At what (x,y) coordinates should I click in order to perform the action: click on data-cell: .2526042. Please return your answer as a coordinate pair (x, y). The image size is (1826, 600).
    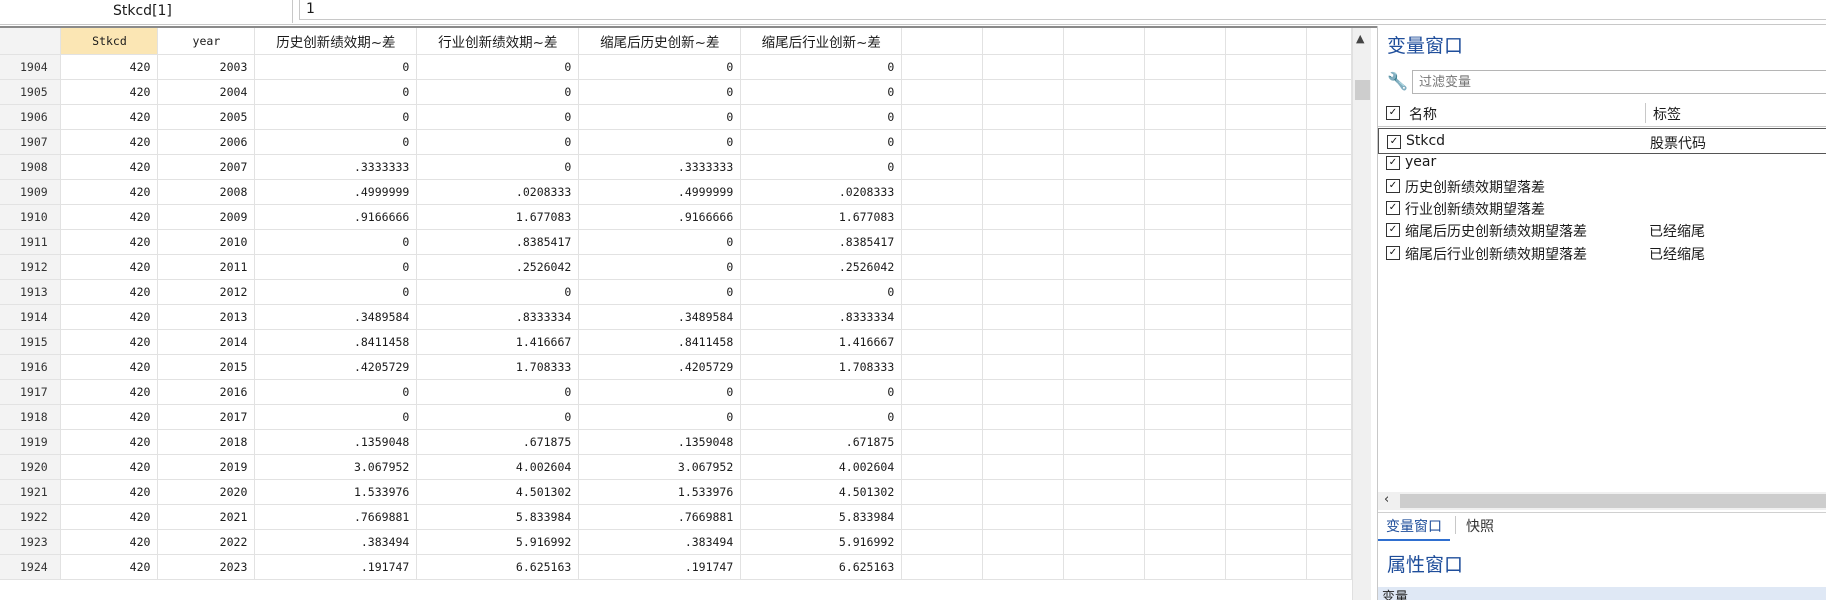
    Looking at the image, I should click on (498, 267).